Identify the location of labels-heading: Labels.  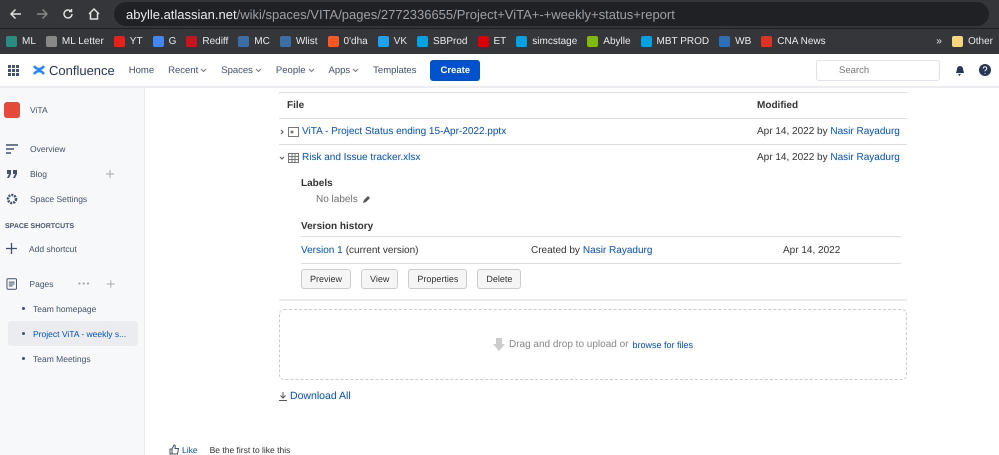
(317, 183).